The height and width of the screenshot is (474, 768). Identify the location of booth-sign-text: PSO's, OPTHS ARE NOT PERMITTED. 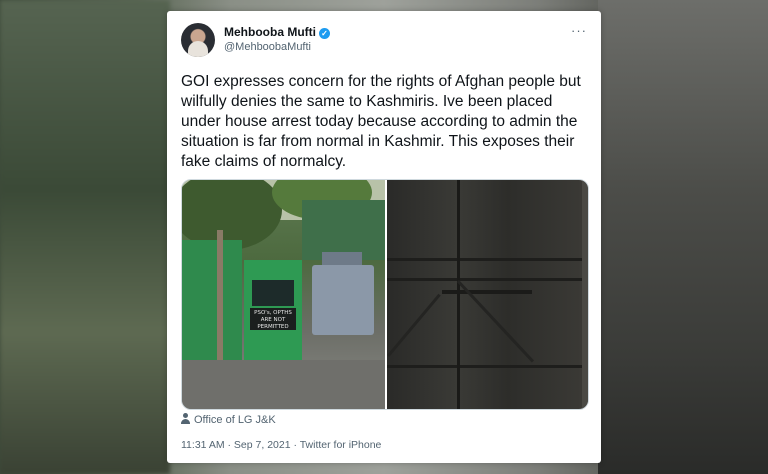
(273, 320).